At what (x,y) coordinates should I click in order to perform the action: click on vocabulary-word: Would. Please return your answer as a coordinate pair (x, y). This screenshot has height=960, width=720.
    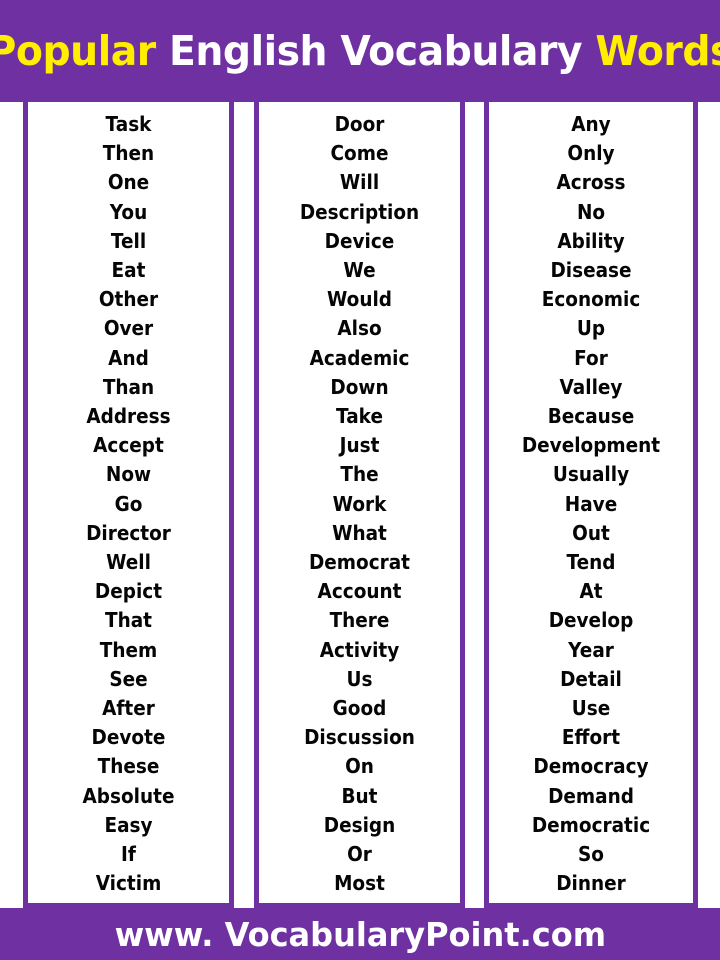
    Looking at the image, I should click on (359, 299).